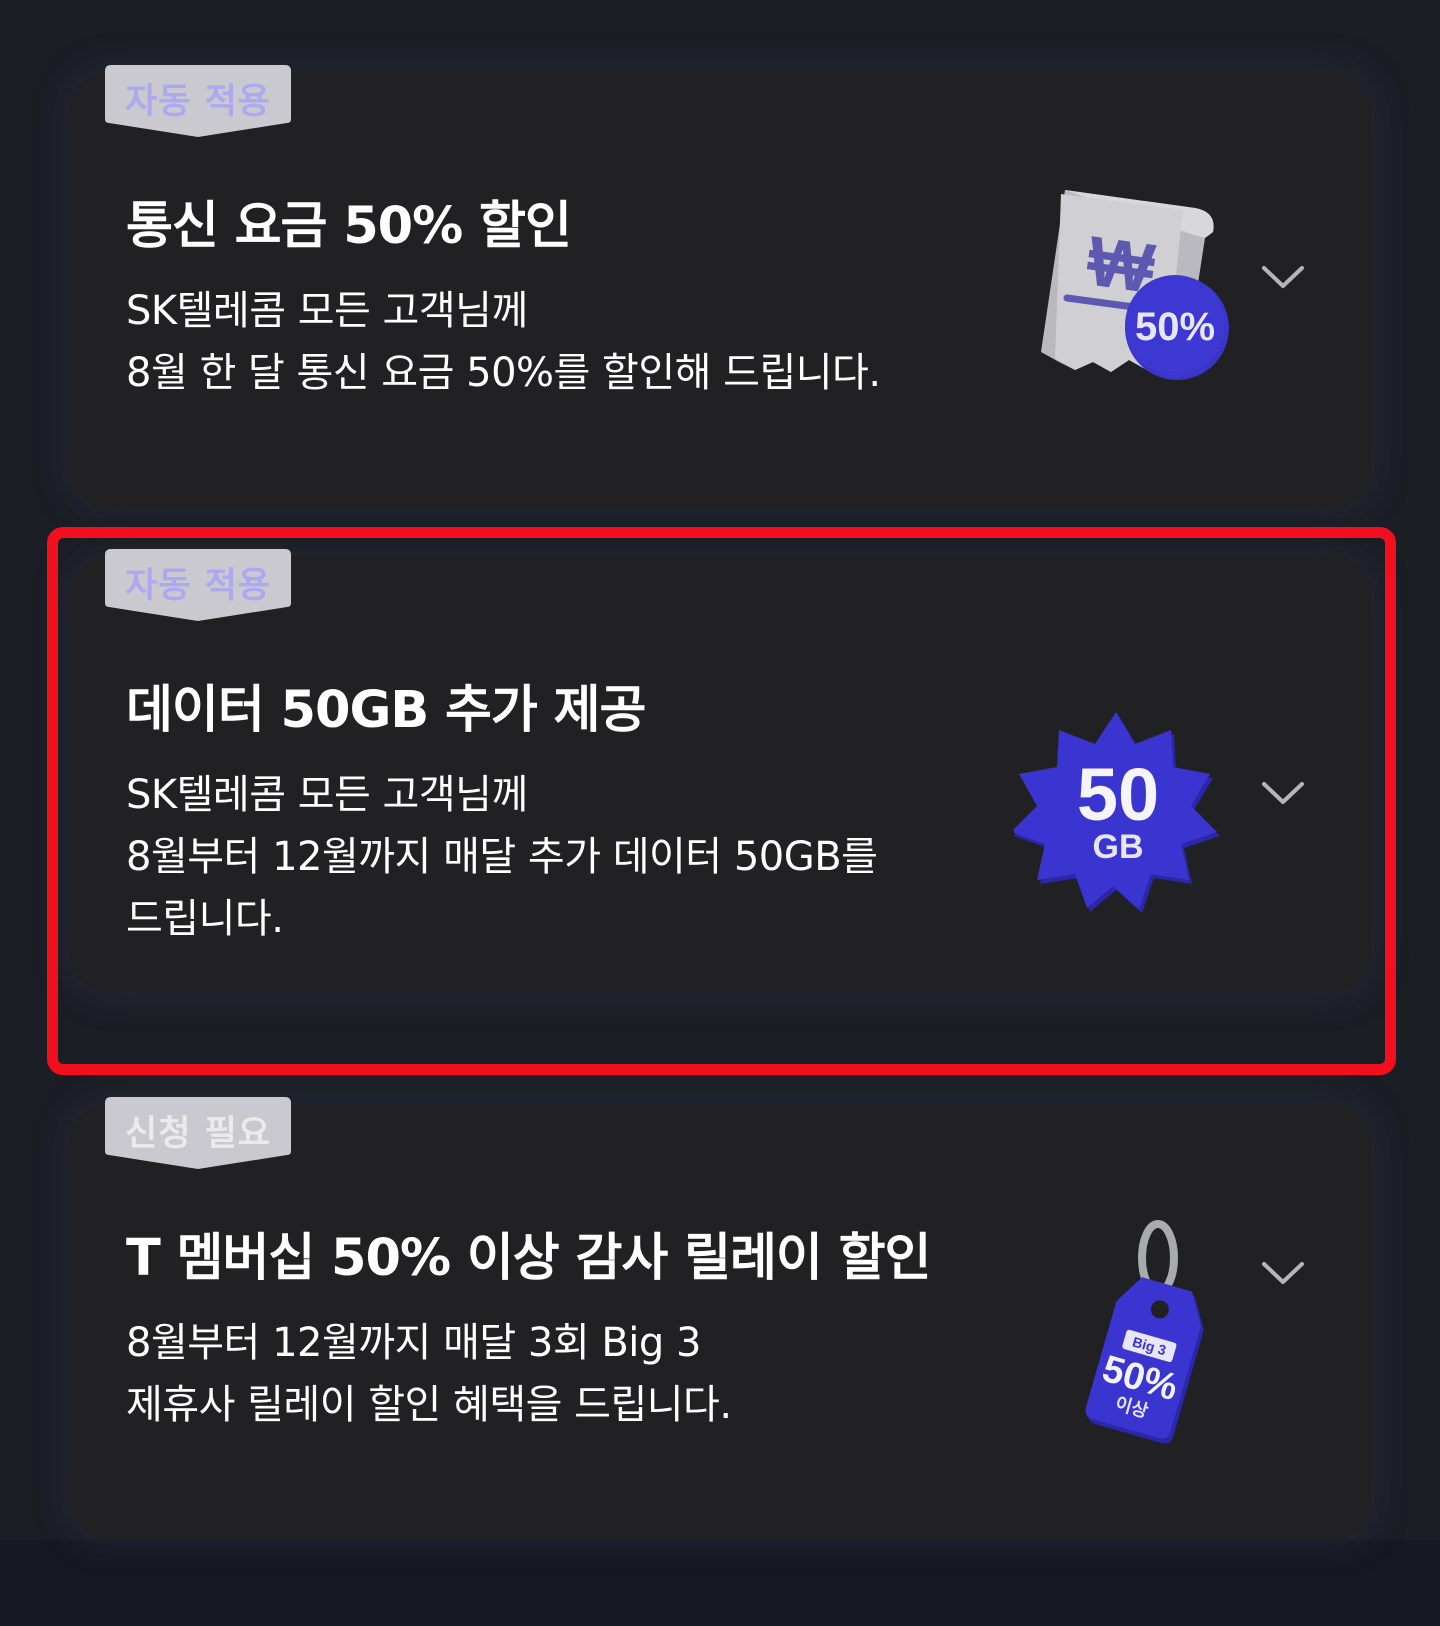 The height and width of the screenshot is (1626, 1440). Describe the element at coordinates (503, 373) in the screenshot. I see `description-line: 8월 한 달 통신 요금 50%를 할인해 드립니다.` at that location.